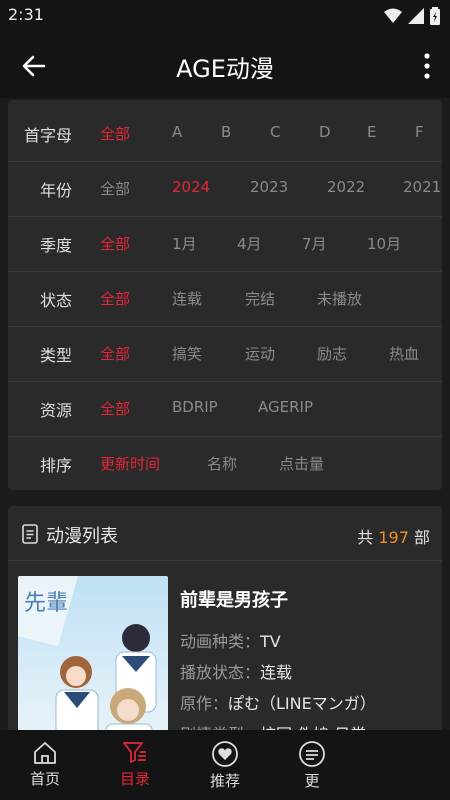 This screenshot has width=450, height=800. Describe the element at coordinates (332, 353) in the screenshot. I see `filter-option: 励志` at that location.